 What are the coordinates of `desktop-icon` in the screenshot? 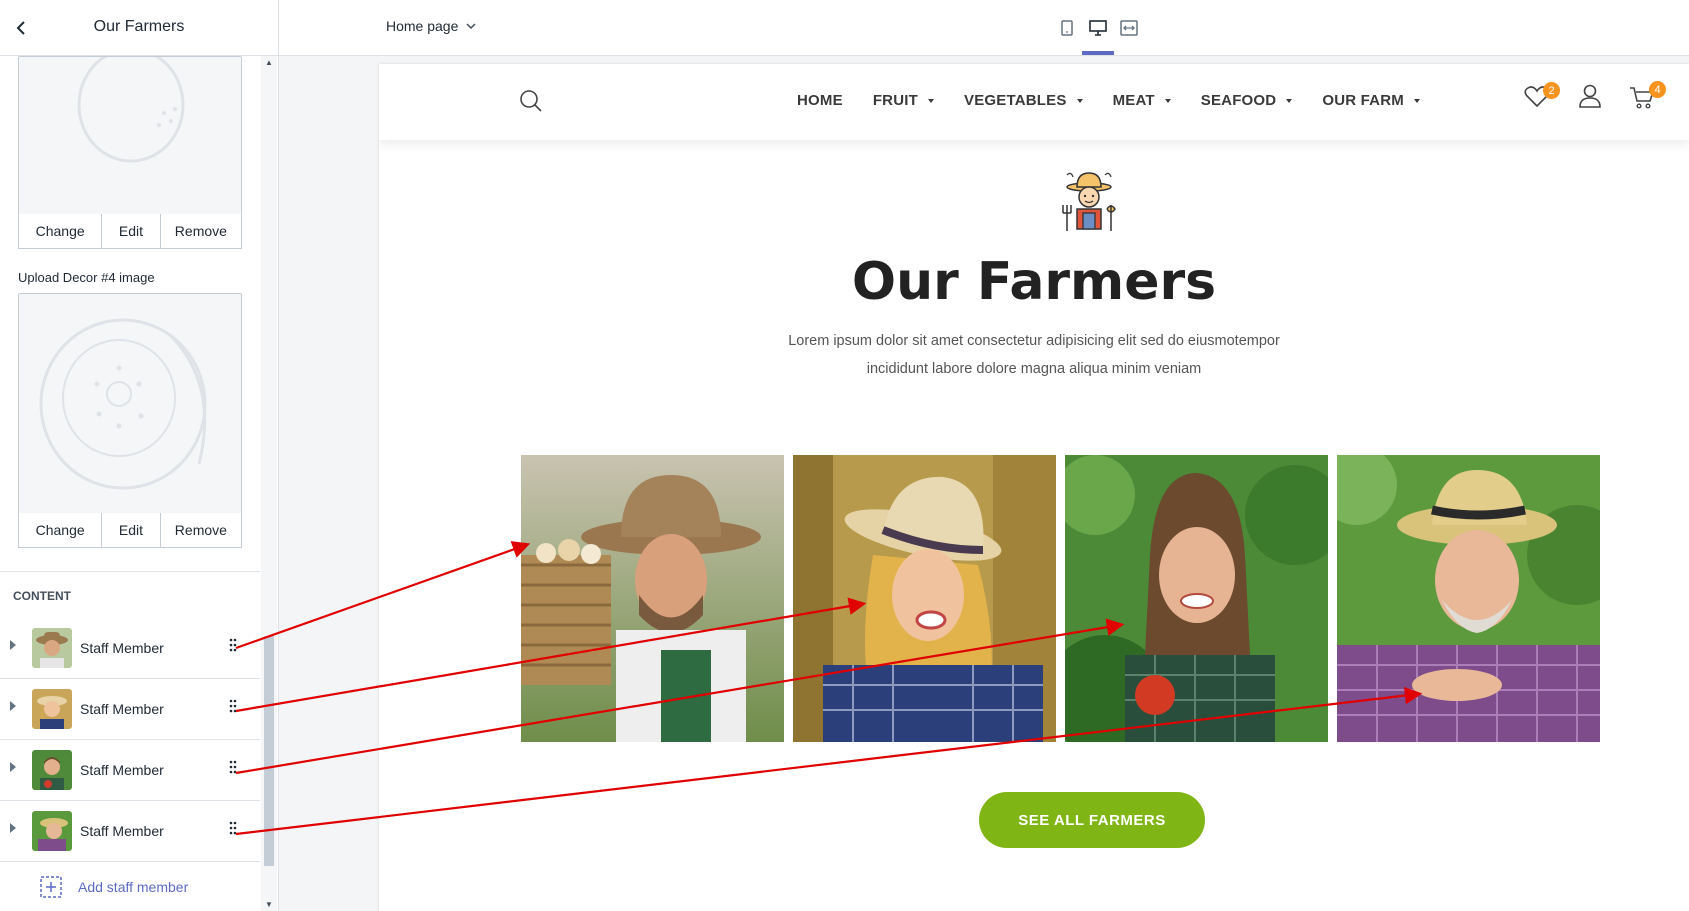 It's located at (1098, 28).